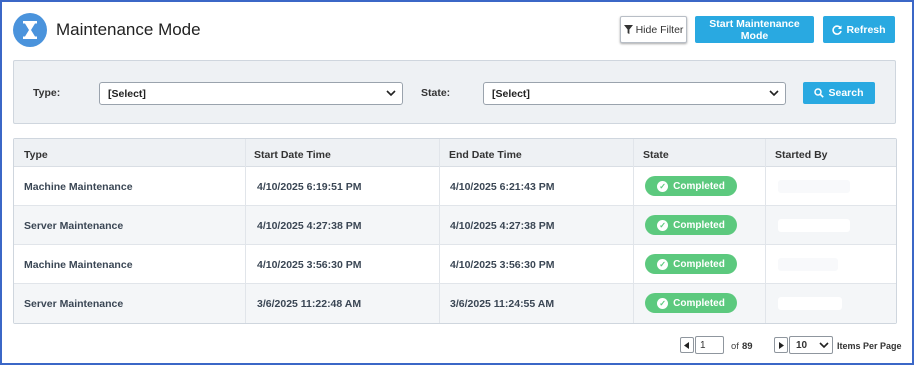 The height and width of the screenshot is (365, 914). Describe the element at coordinates (811, 345) in the screenshot. I see `page-size-select: 10` at that location.